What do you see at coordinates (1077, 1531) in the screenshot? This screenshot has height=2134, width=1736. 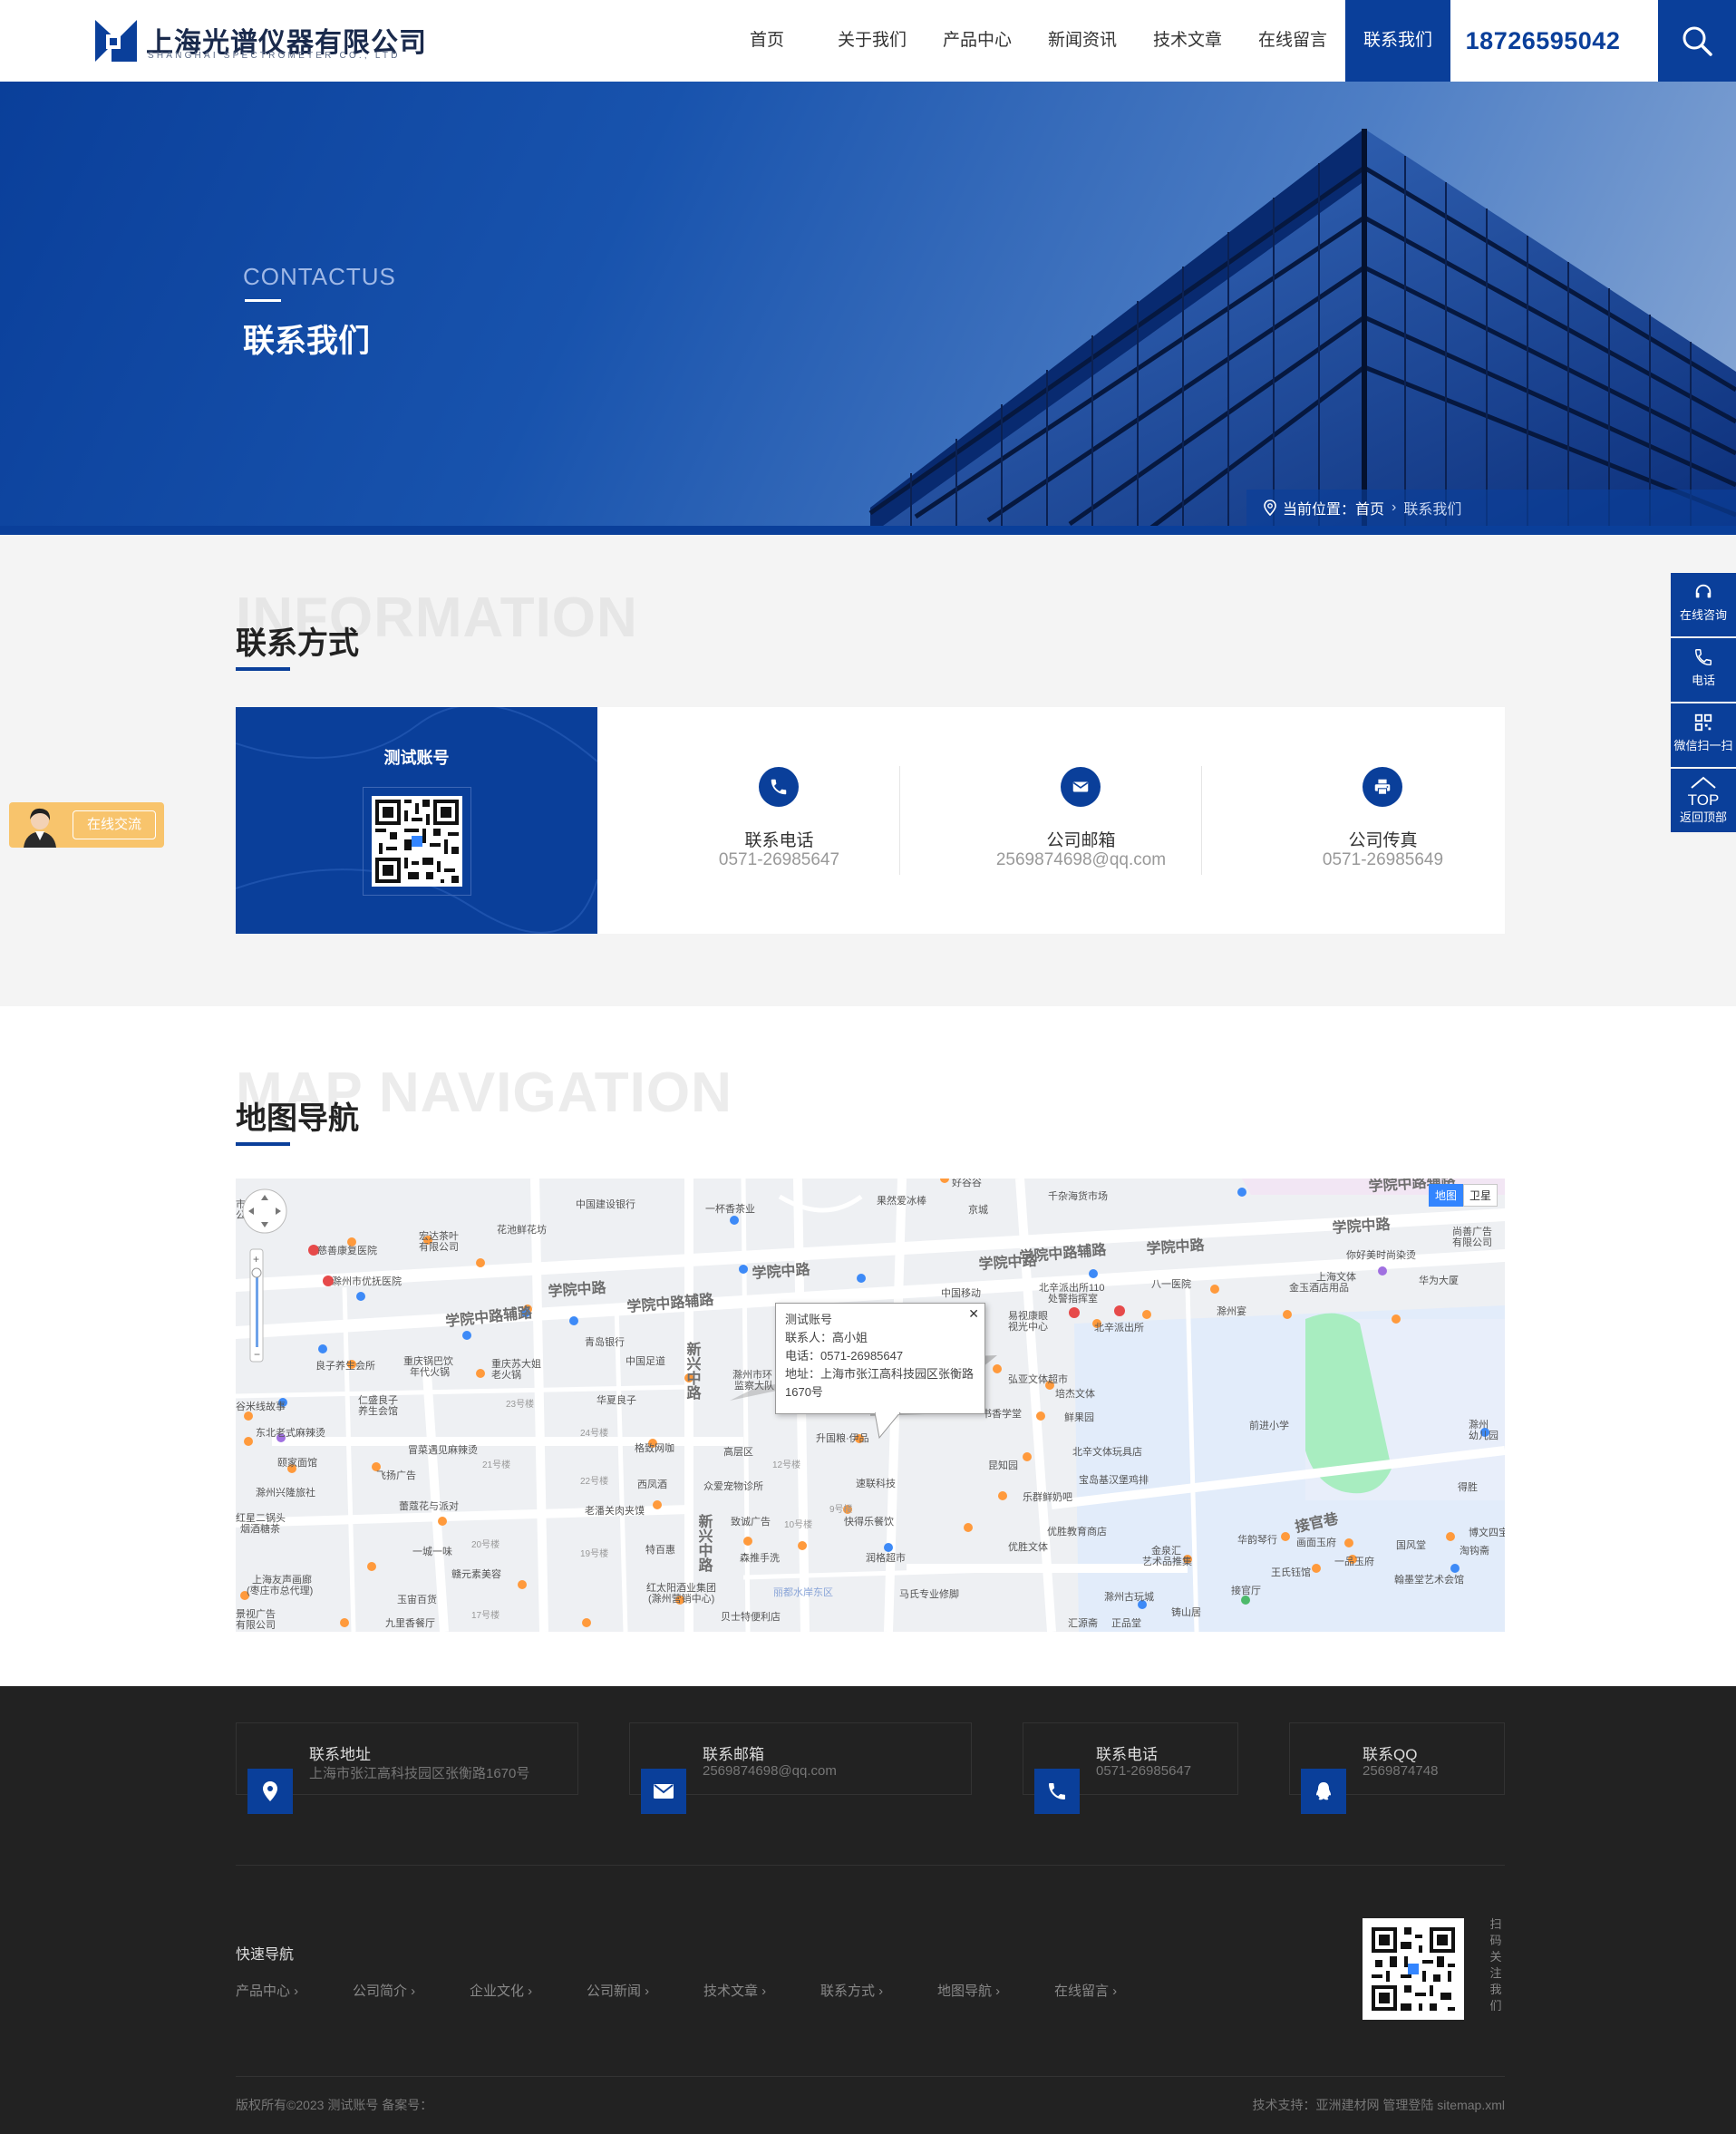 I see `svg-text: 优胜教育商店` at bounding box center [1077, 1531].